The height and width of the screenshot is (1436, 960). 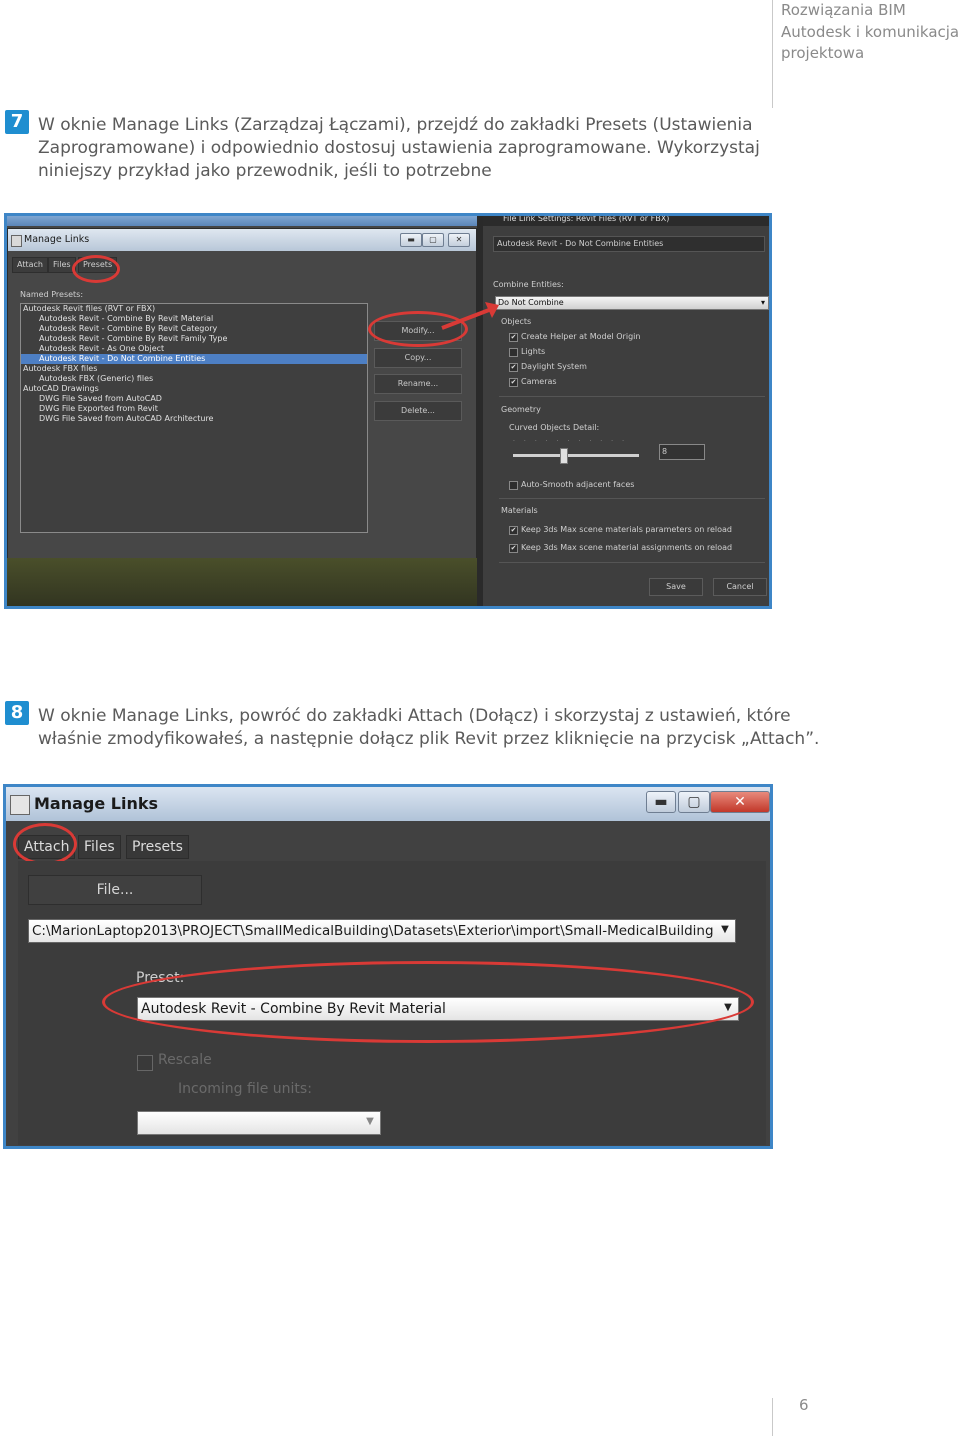 I want to click on checkbox-label: Cameras, so click(x=539, y=381).